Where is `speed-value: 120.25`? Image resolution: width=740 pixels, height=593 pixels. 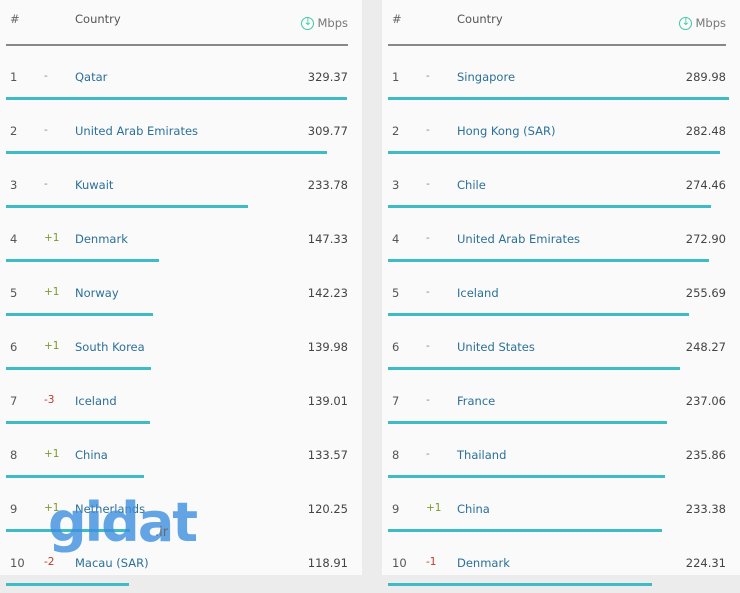
speed-value: 120.25 is located at coordinates (327, 509).